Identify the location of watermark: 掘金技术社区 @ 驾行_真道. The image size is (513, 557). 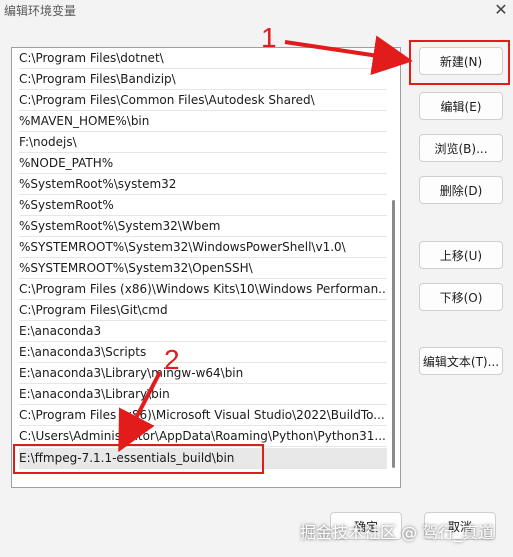
(397, 532).